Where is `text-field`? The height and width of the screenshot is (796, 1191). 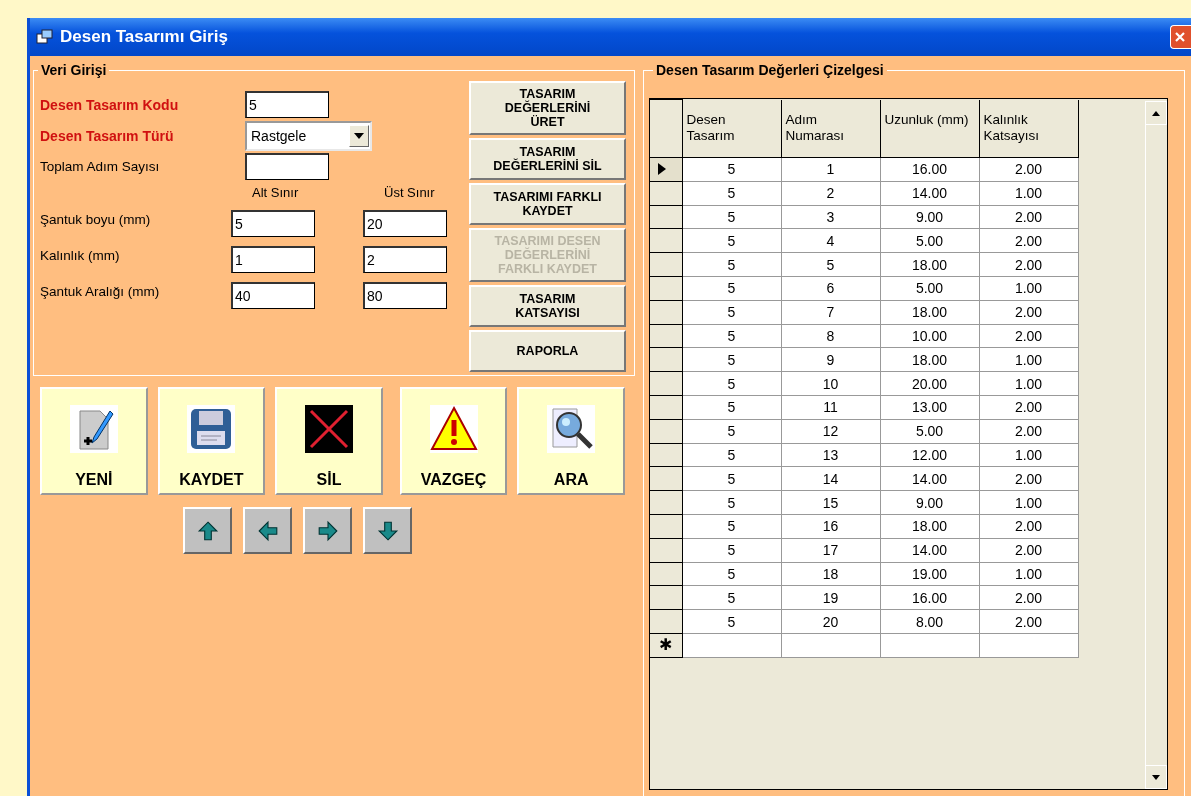 text-field is located at coordinates (287, 166).